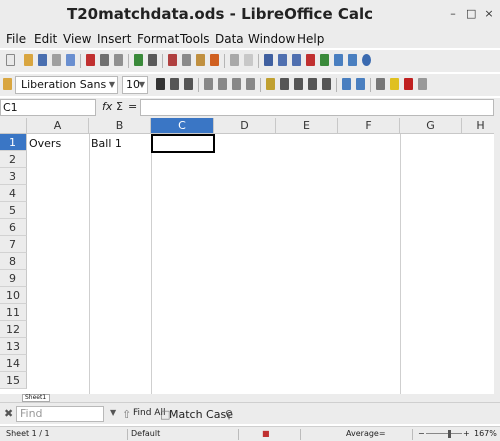 This screenshot has height=441, width=500. I want to click on function-wizard-icon: fx, so click(107, 106).